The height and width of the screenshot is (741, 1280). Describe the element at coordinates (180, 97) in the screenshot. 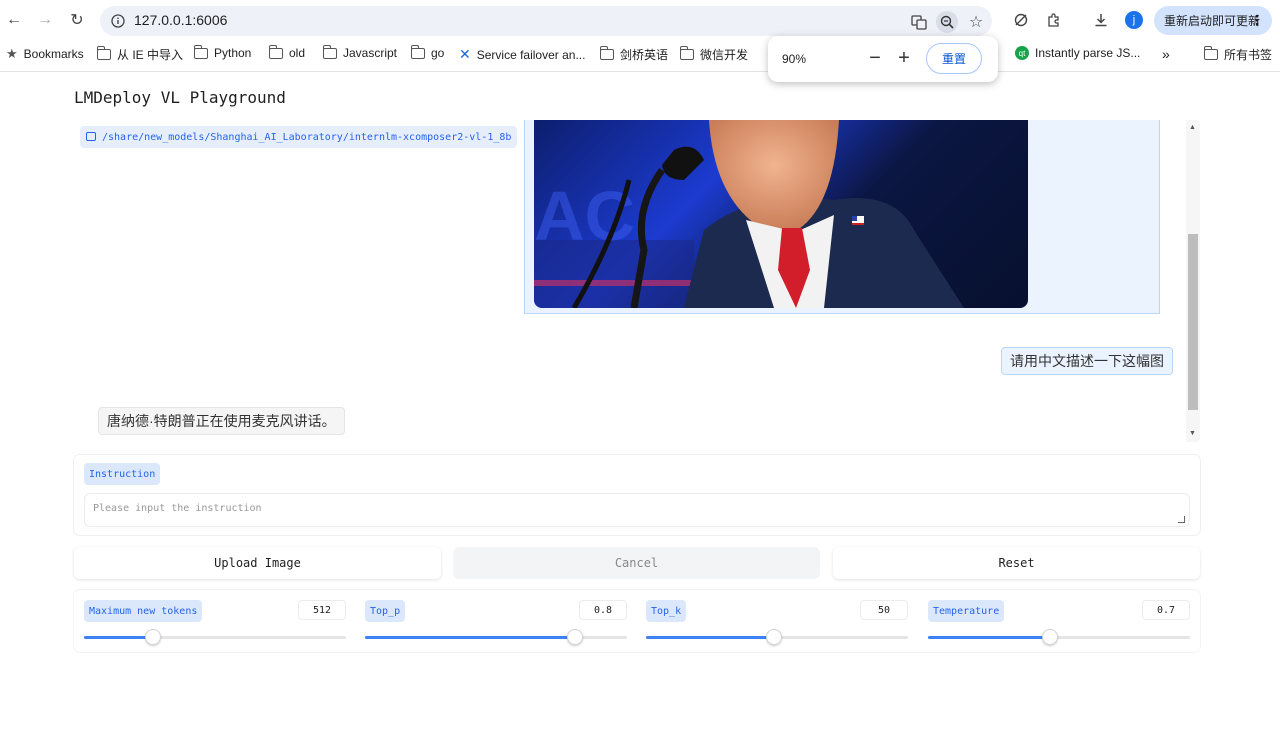

I see `page-title: LMDeploy VL Playground` at that location.